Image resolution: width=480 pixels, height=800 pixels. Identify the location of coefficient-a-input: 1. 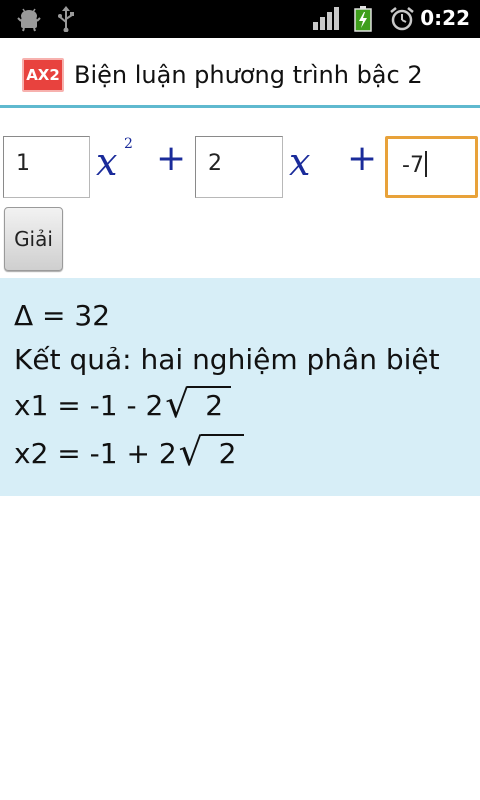
(46, 167).